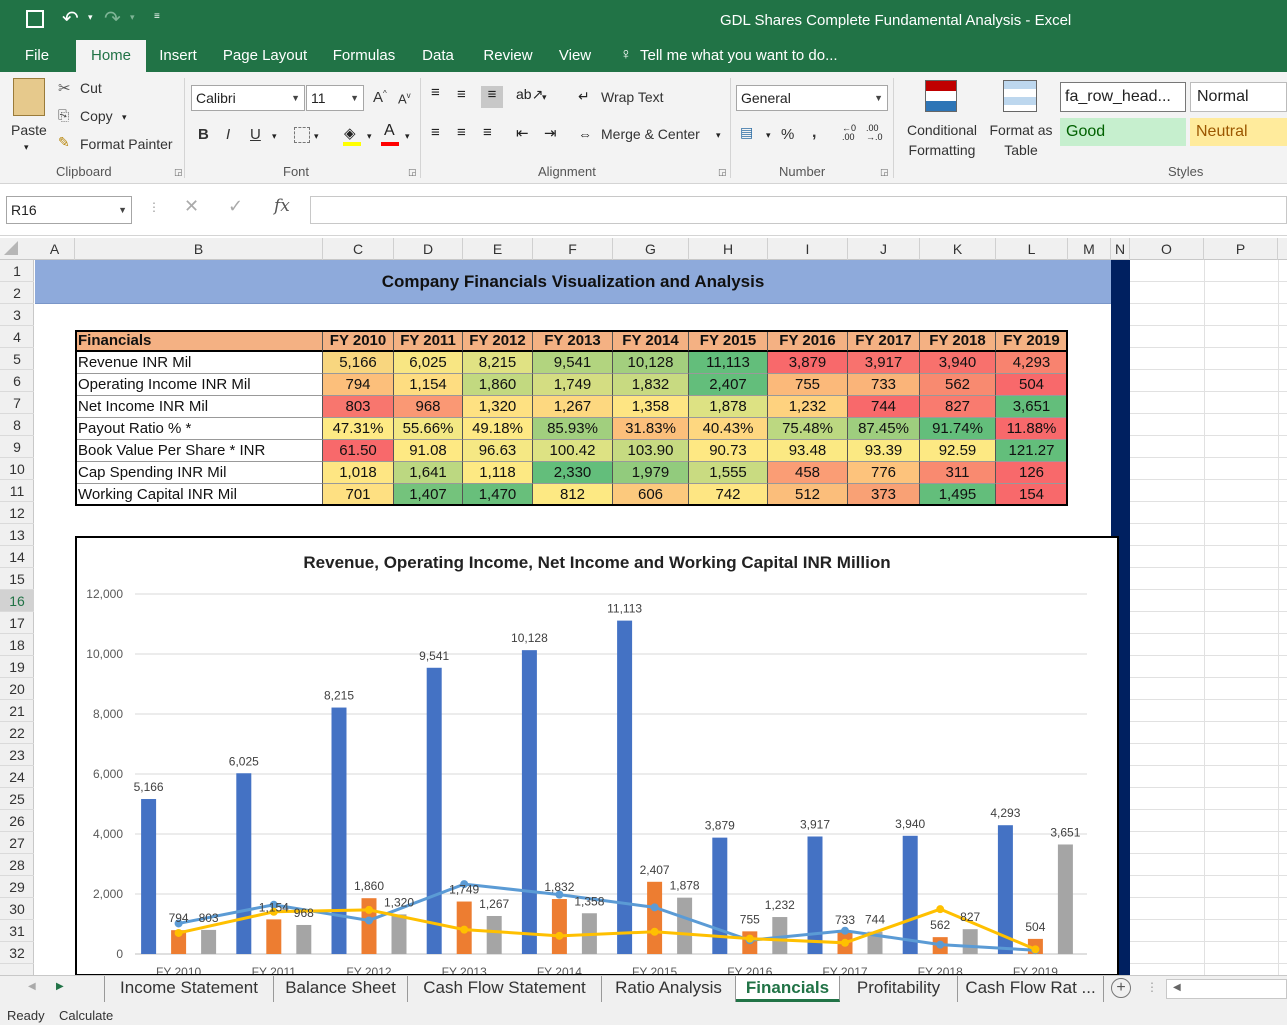 This screenshot has width=1287, height=1025. Describe the element at coordinates (112, 18) in the screenshot. I see `redo-icon: ↷` at that location.